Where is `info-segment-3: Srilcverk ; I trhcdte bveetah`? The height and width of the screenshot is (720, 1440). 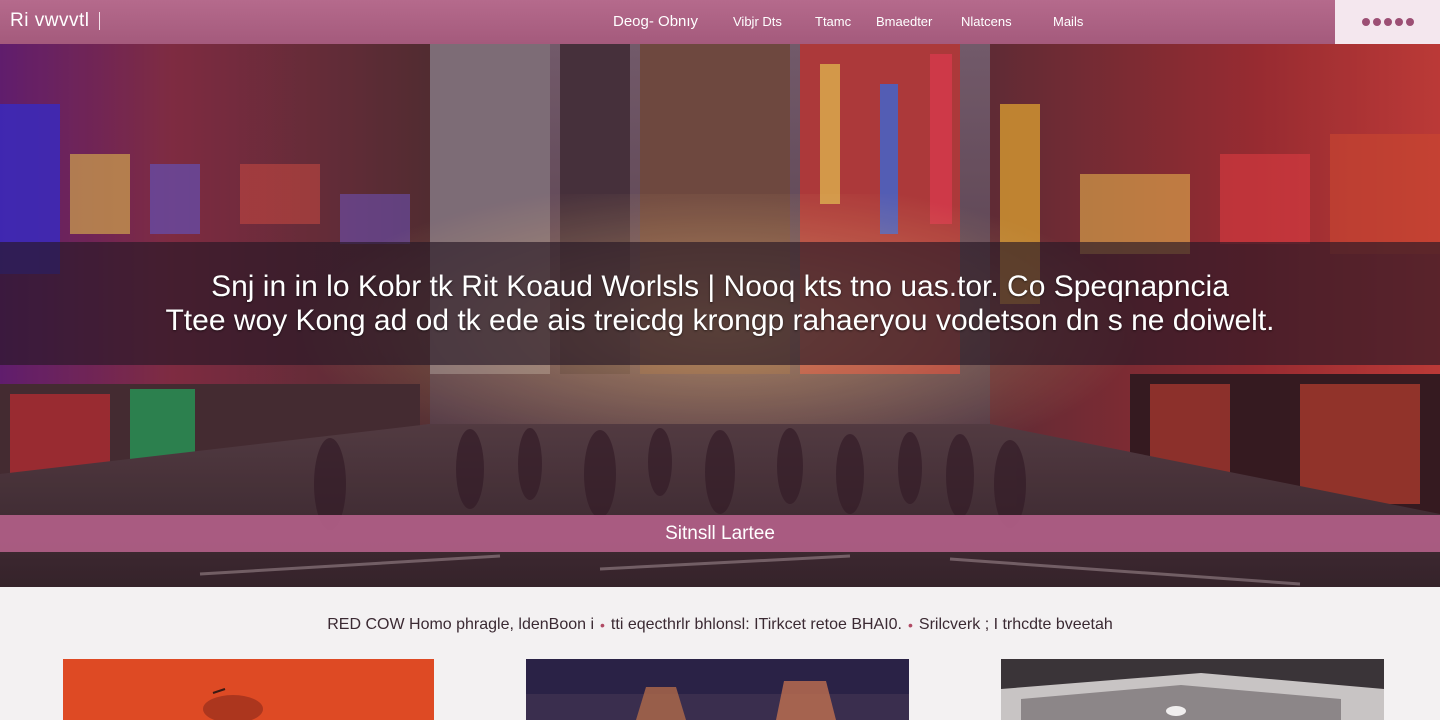
info-segment-3: Srilcverk ; I trhcdte bveetah is located at coordinates (1015, 624).